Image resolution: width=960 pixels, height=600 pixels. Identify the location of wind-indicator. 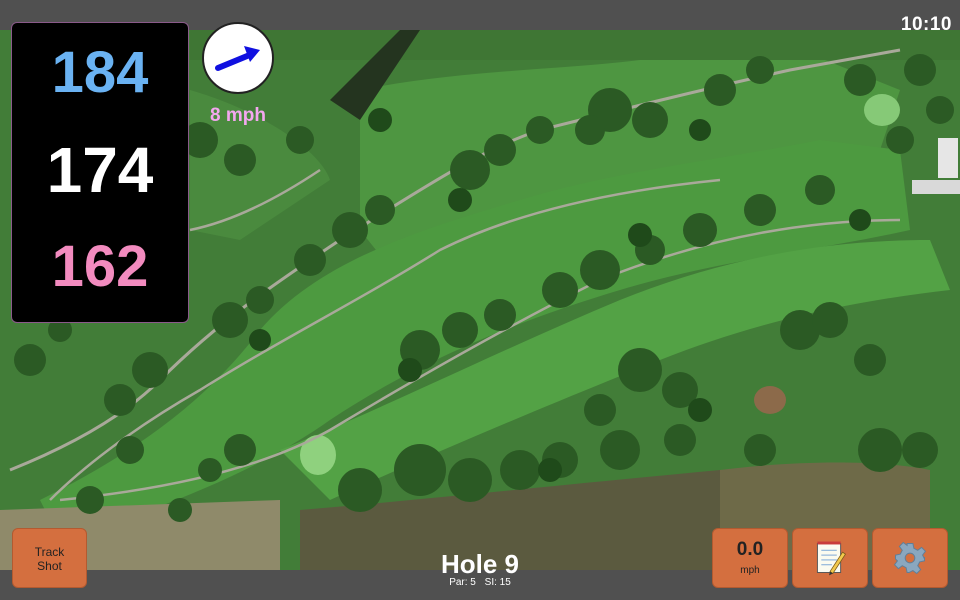
(238, 58).